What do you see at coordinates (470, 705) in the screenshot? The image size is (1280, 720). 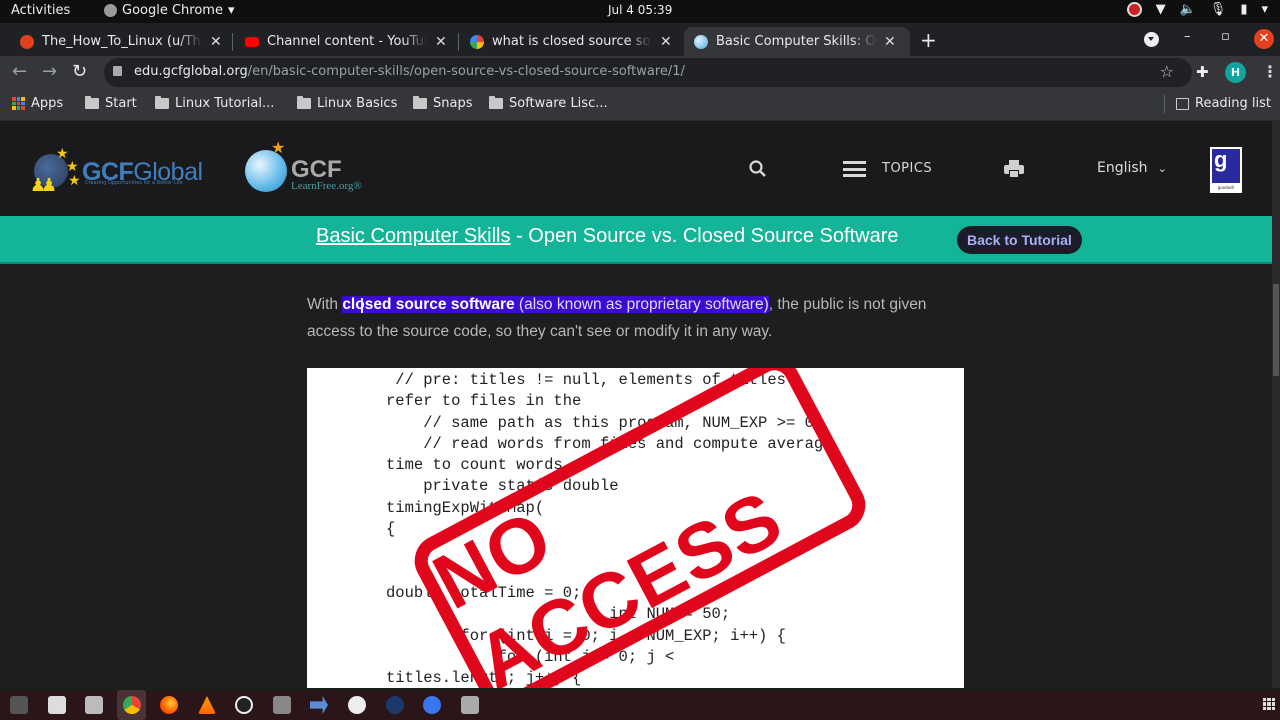 I see `trash-icon` at bounding box center [470, 705].